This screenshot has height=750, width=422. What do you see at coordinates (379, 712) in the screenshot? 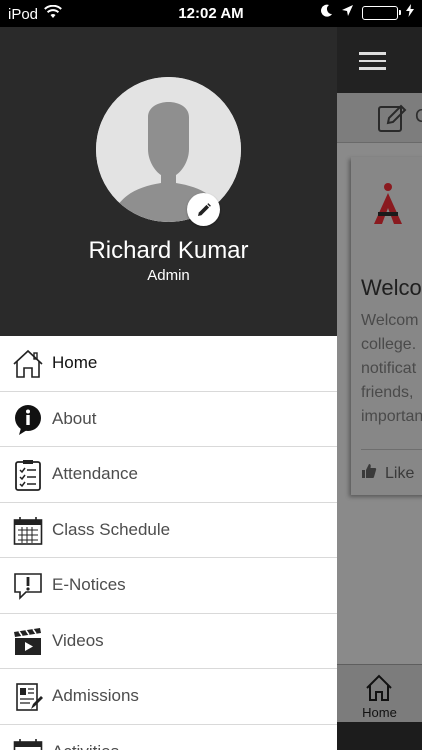
I see `tab-home: Home` at bounding box center [379, 712].